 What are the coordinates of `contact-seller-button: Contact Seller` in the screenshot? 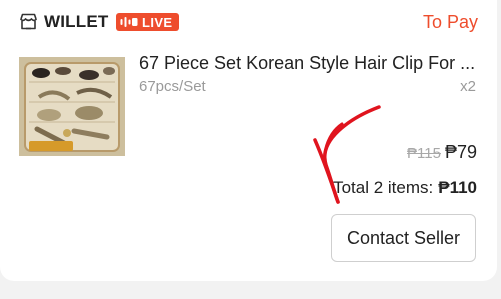 It's located at (403, 238).